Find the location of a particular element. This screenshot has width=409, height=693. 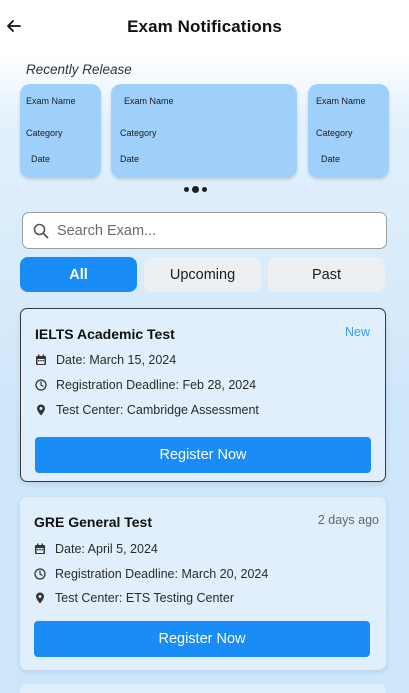

filter-tabs: All Upcoming Past is located at coordinates (203, 275).